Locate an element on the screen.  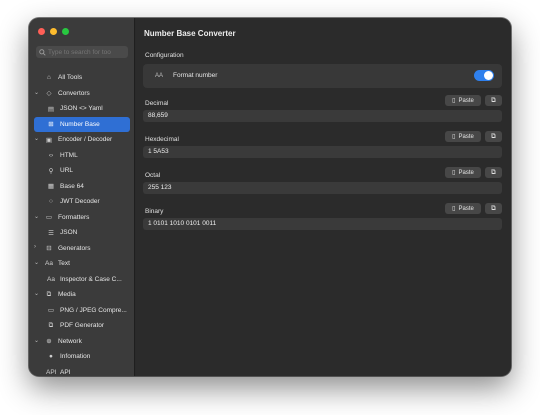
binary-copy-button: ⧉ is located at coordinates (493, 208).